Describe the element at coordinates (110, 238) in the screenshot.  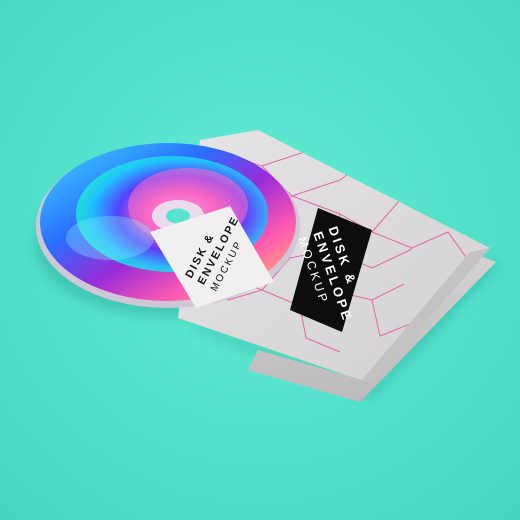
I see `disc-highlight` at that location.